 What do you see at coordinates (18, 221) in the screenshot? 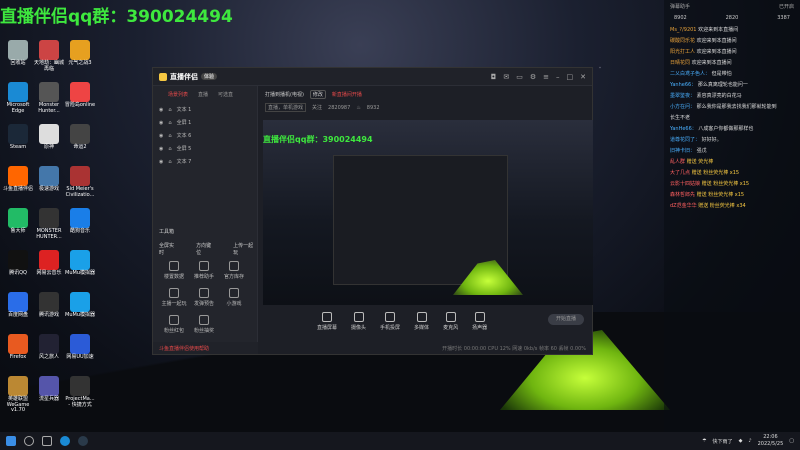
I see `desktop-icon: 鲁大师` at bounding box center [18, 221].